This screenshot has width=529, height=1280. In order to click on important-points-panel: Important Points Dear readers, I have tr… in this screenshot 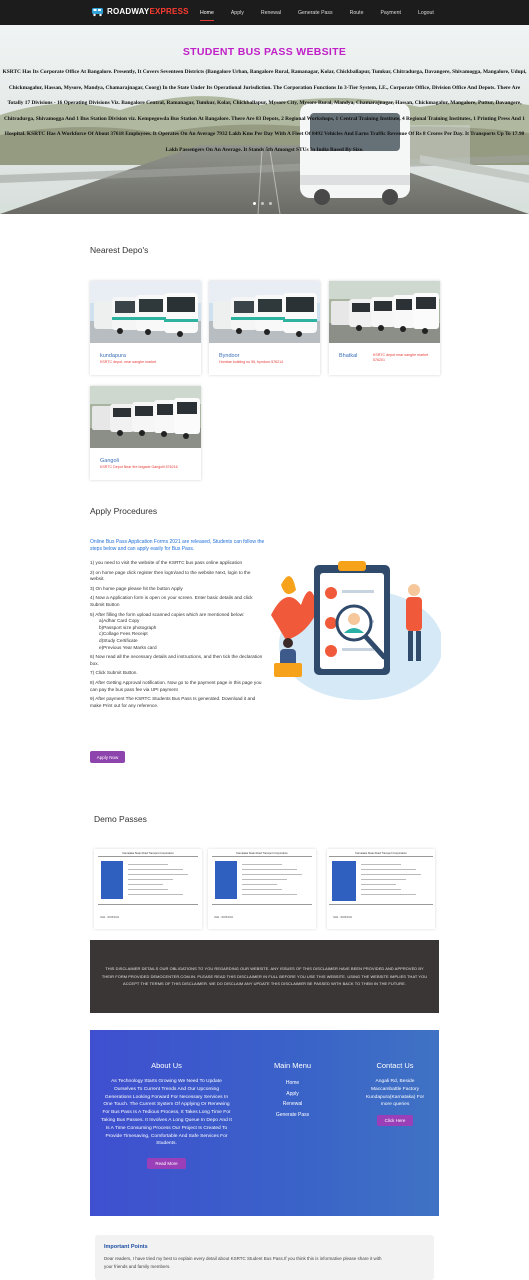, I will do `click(264, 1257)`.